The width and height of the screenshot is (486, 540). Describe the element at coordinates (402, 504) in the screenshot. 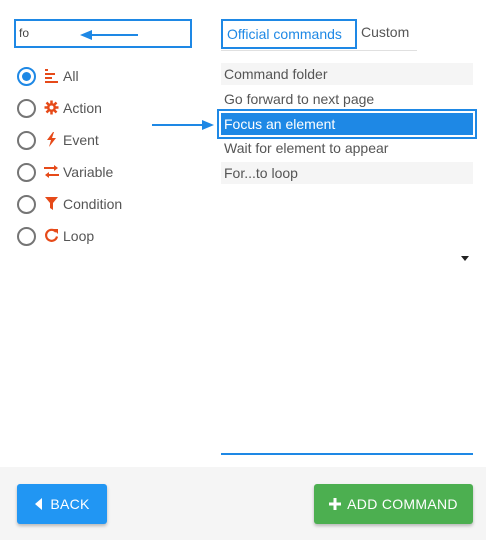

I see `add-command-button-label: ADD COMMAND` at that location.